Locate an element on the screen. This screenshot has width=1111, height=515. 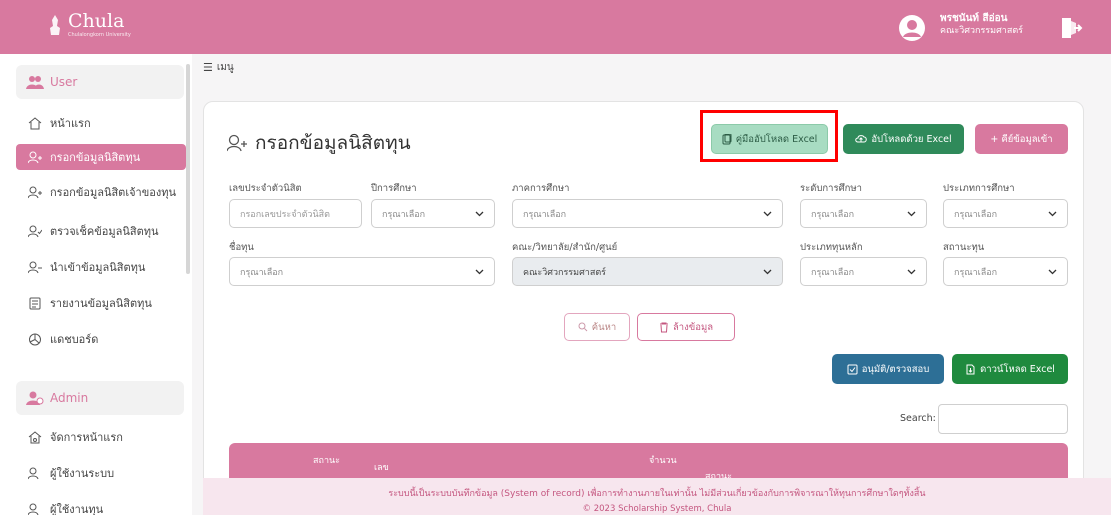
academic-year-select: กรุณาเลือก is located at coordinates (433, 213).